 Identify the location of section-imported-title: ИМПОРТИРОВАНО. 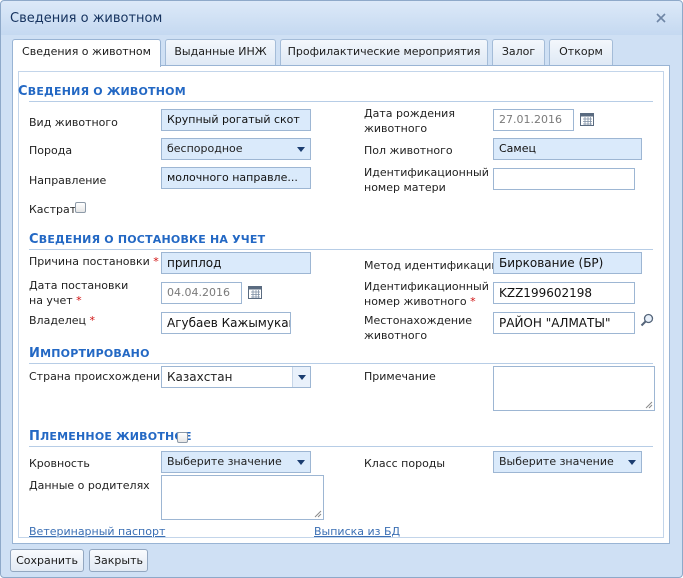
(89, 353).